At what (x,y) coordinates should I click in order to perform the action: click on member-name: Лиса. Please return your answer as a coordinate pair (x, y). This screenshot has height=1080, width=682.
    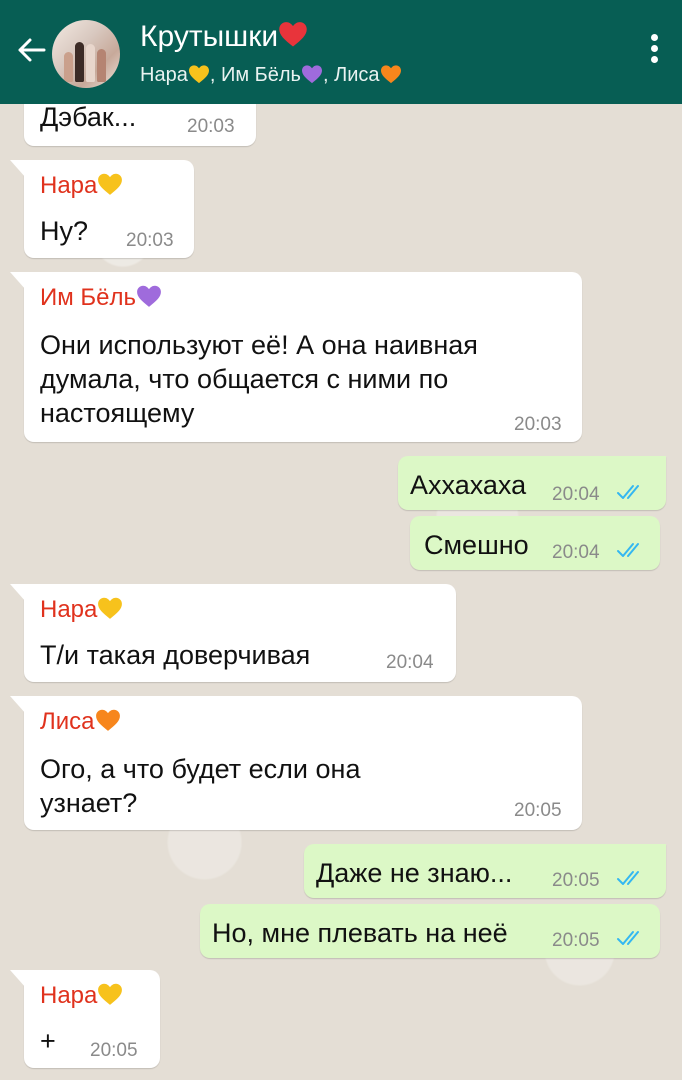
    Looking at the image, I should click on (357, 75).